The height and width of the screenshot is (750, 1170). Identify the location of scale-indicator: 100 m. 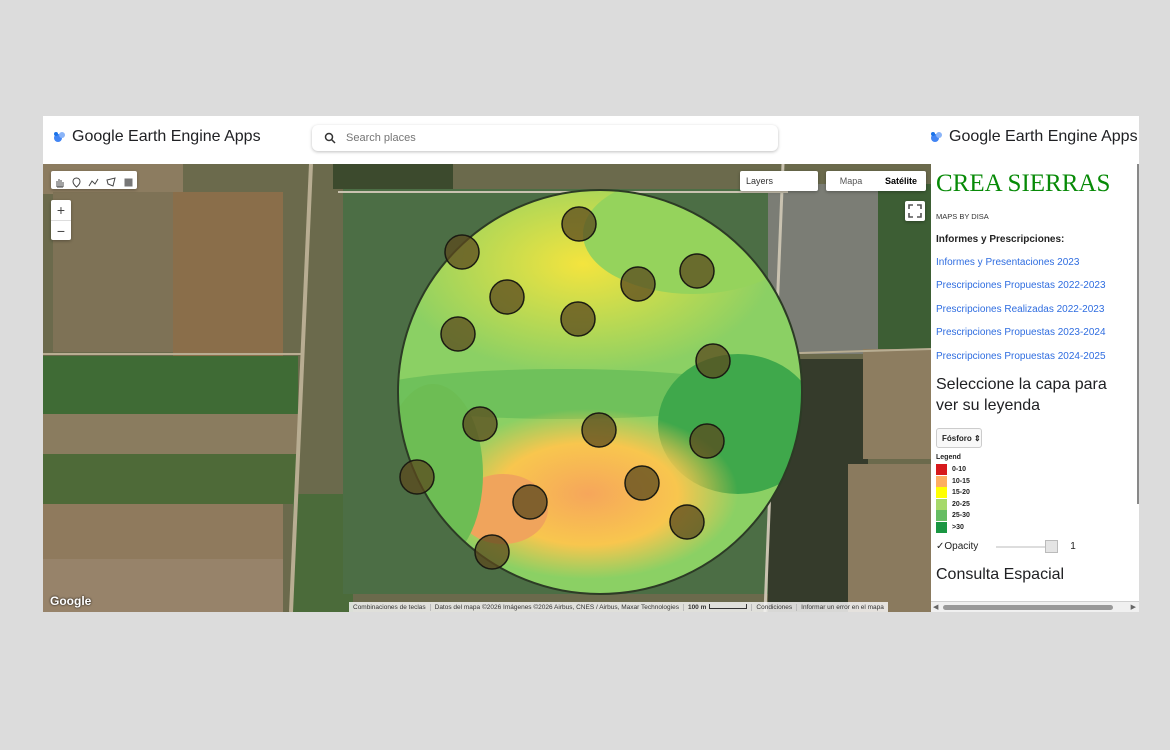
(718, 607).